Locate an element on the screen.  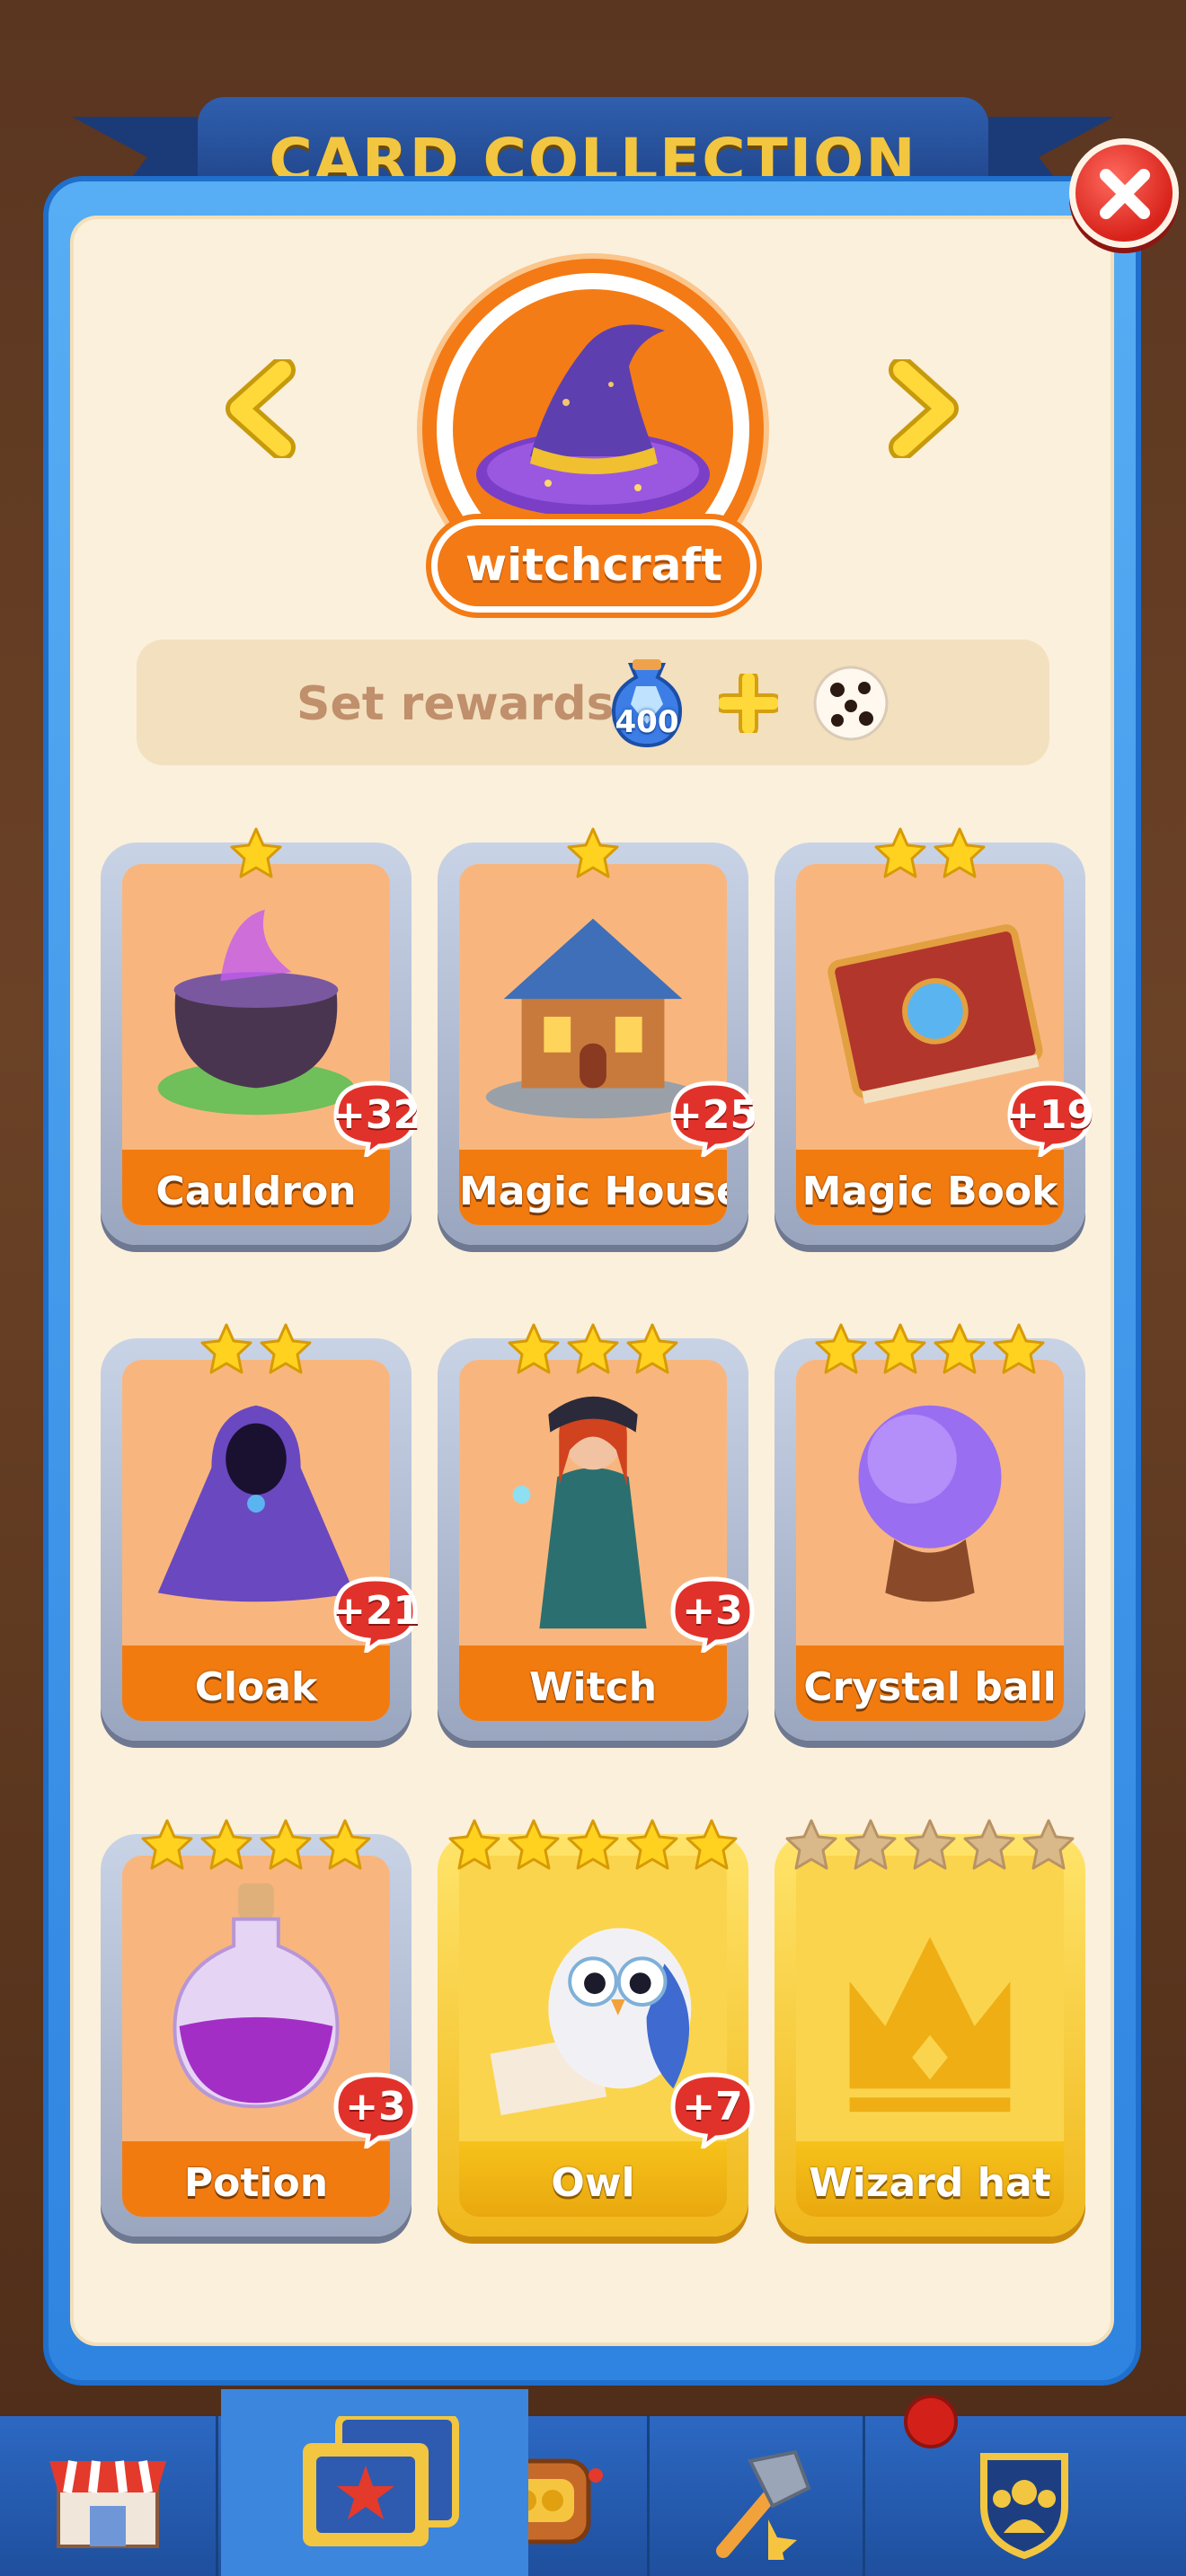
set-rewards-bar: Set rewards 400 is located at coordinates (593, 702).